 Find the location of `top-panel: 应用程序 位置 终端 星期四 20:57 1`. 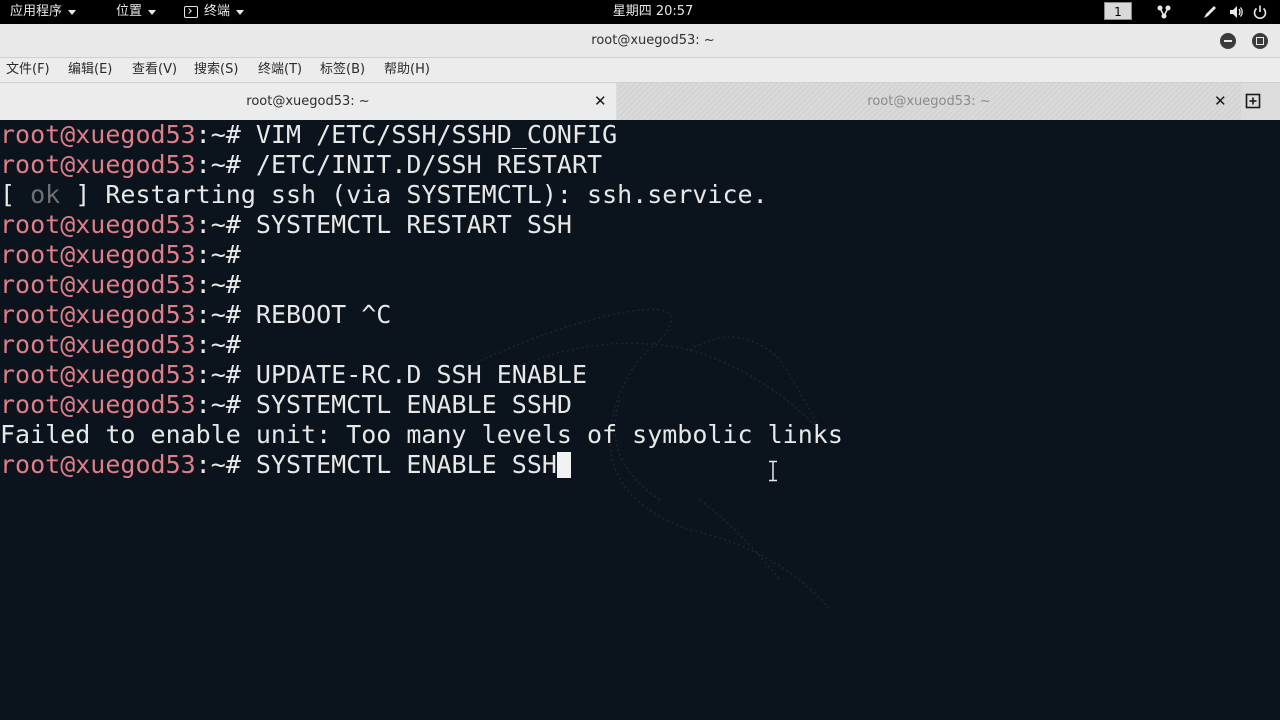

top-panel: 应用程序 位置 终端 星期四 20:57 1 is located at coordinates (640, 12).